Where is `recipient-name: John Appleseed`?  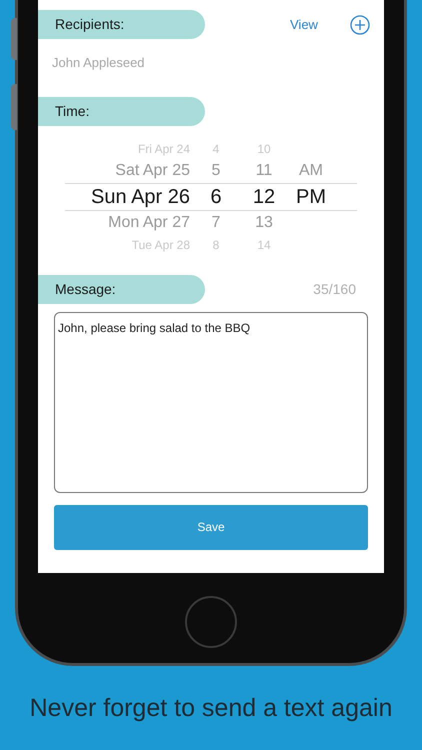
recipient-name: John Appleseed is located at coordinates (99, 63).